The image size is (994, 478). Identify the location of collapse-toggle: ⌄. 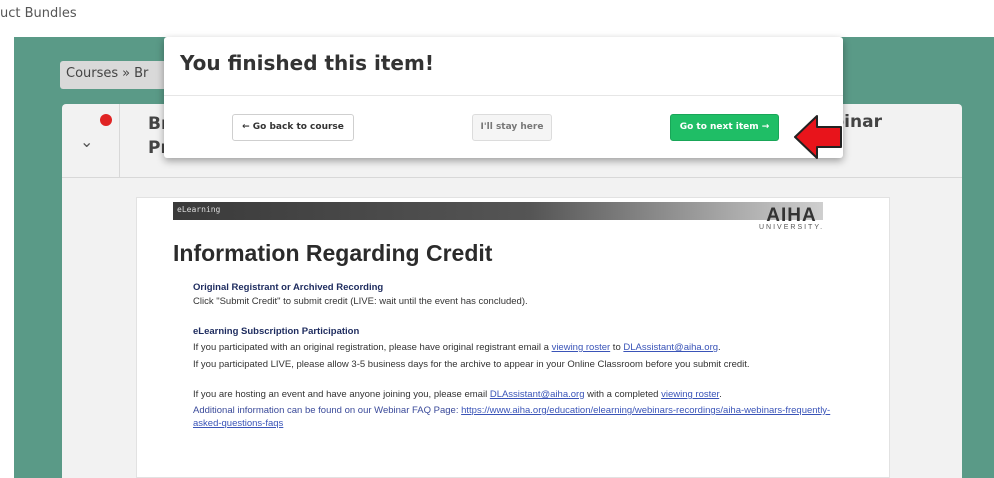
(91, 141).